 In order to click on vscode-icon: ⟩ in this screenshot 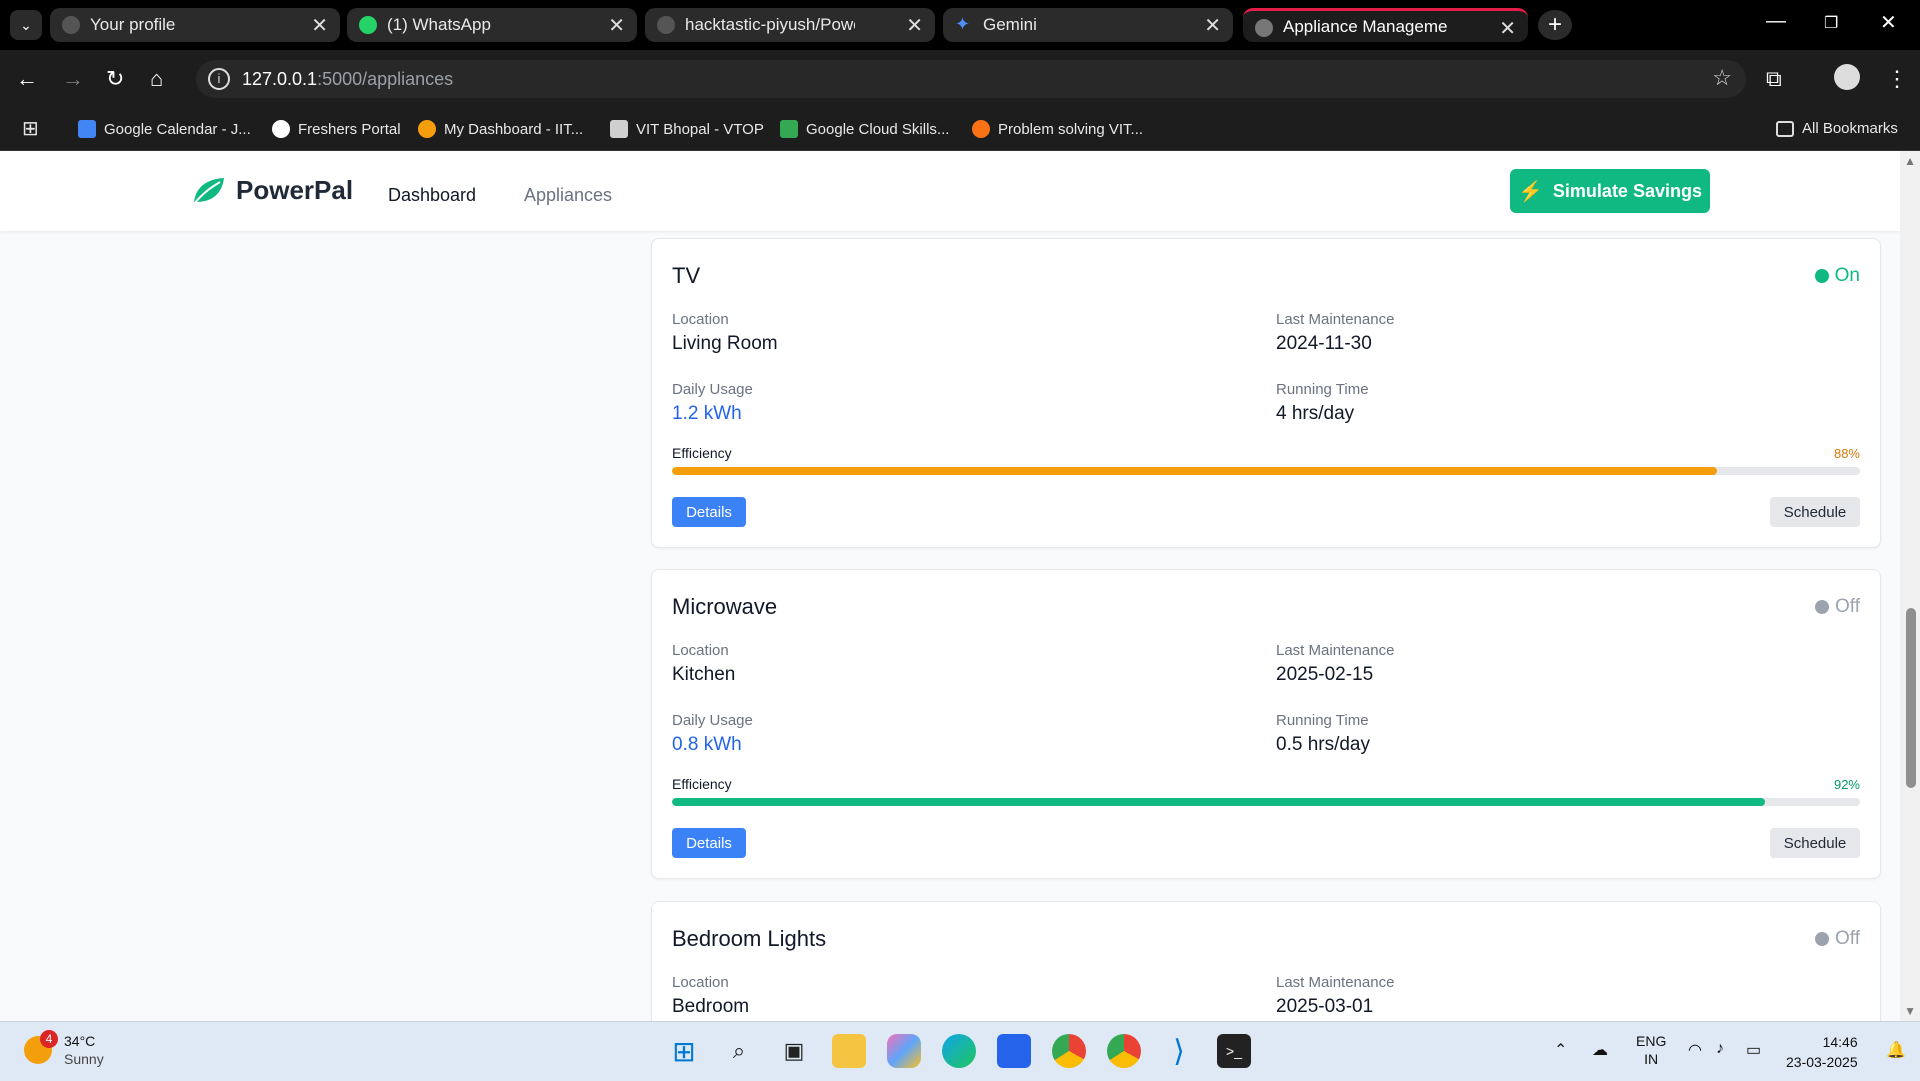, I will do `click(1179, 1051)`.